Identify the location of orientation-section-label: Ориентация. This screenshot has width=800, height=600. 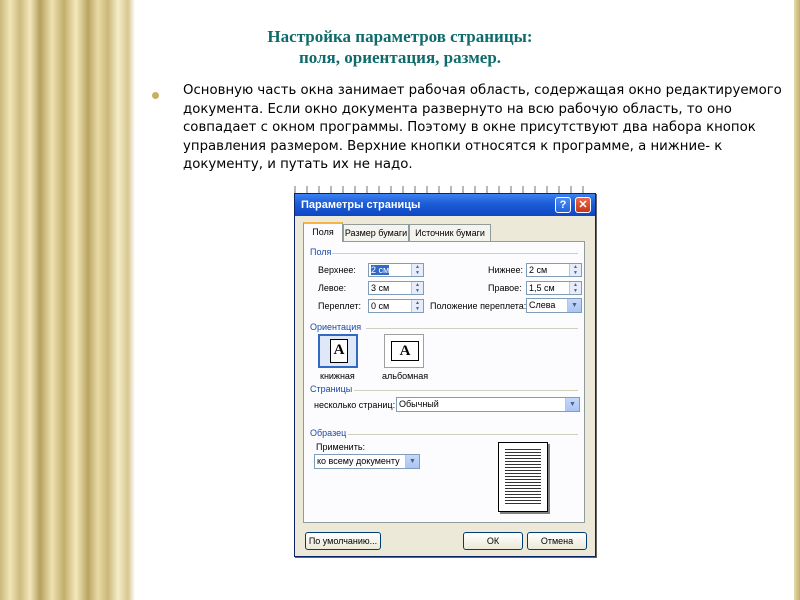
(336, 327).